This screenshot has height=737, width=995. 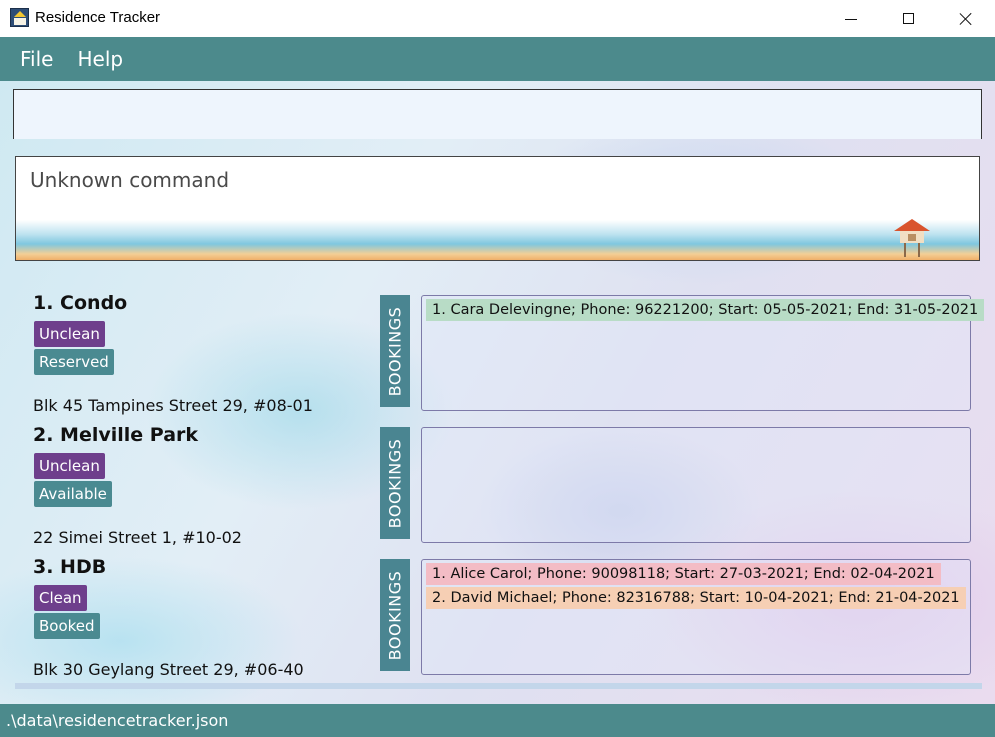 I want to click on beach-hut-icon, so click(x=912, y=238).